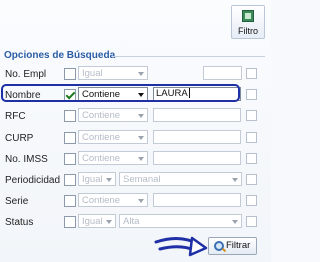 The image size is (320, 262). What do you see at coordinates (19, 138) in the screenshot?
I see `row-label: CURP` at bounding box center [19, 138].